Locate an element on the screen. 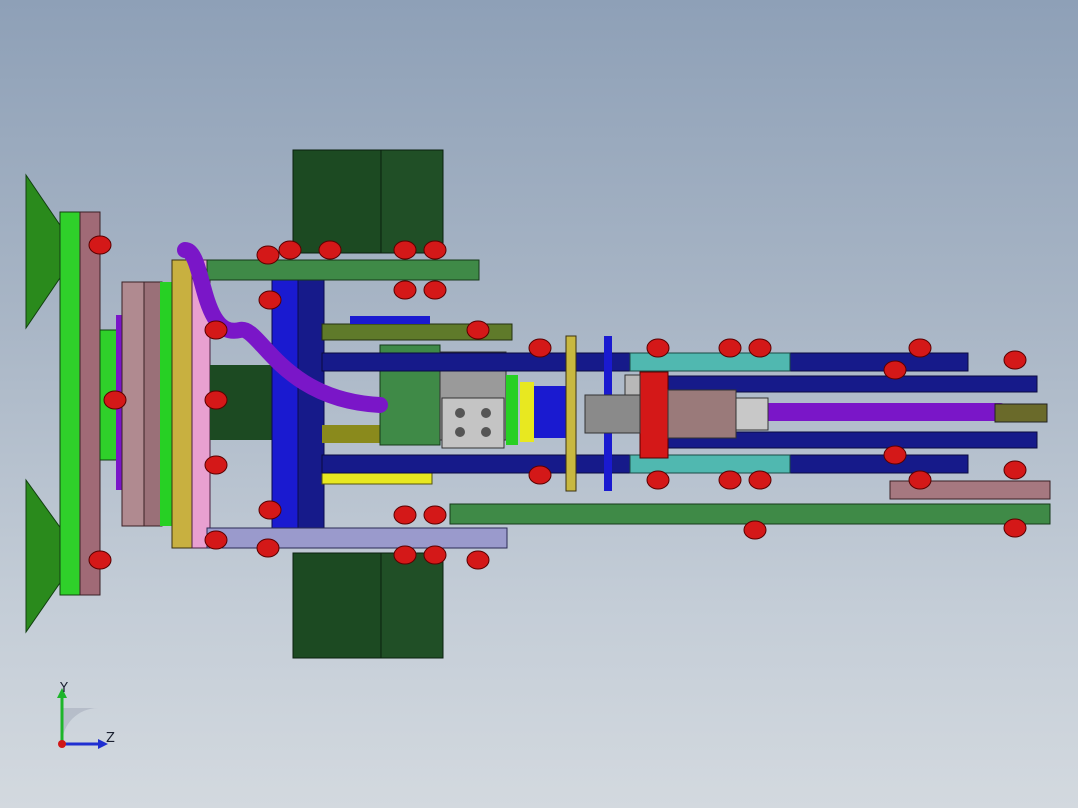  y-axis-label: Y is located at coordinates (63, 688).